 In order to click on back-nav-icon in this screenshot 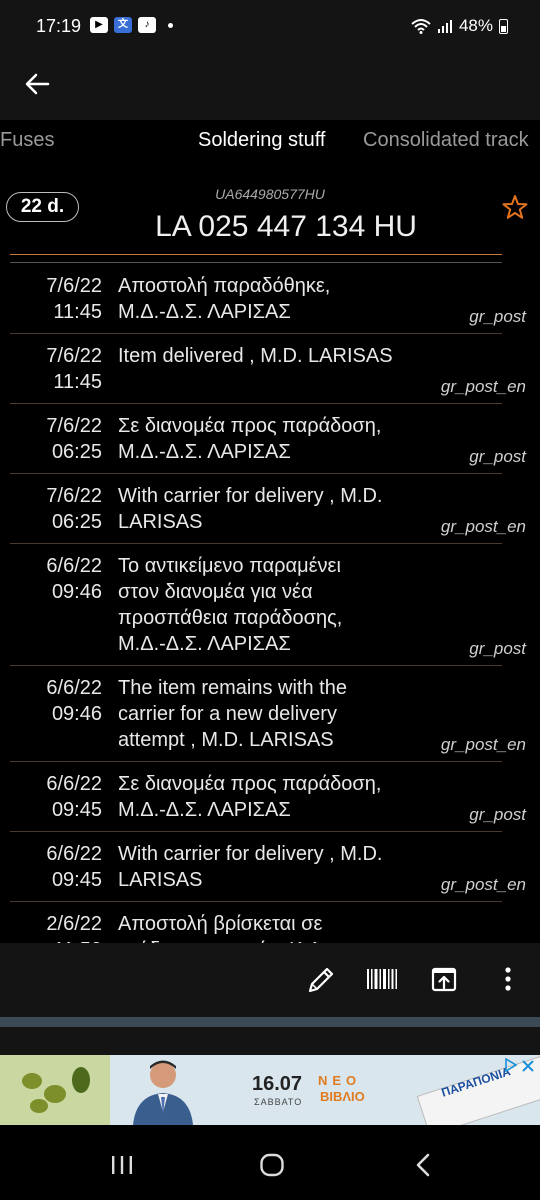, I will do `click(424, 1165)`.